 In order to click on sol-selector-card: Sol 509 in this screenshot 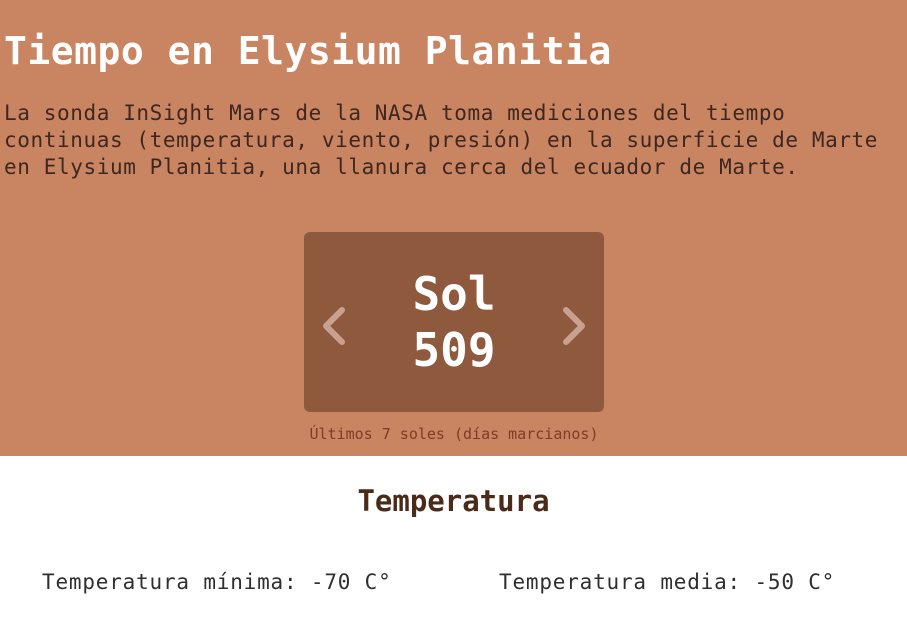, I will do `click(454, 322)`.